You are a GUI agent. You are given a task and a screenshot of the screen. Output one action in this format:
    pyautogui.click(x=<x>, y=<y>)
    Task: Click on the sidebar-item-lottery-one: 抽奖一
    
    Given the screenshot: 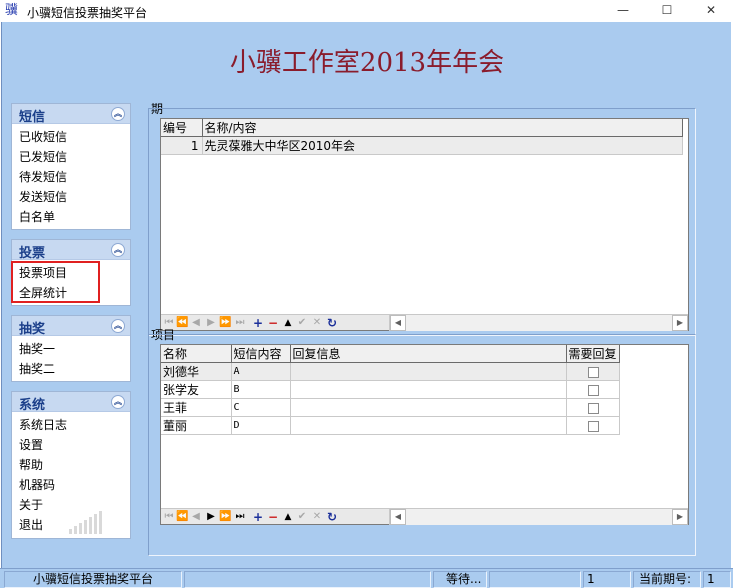 What is the action you would take?
    pyautogui.click(x=74, y=349)
    